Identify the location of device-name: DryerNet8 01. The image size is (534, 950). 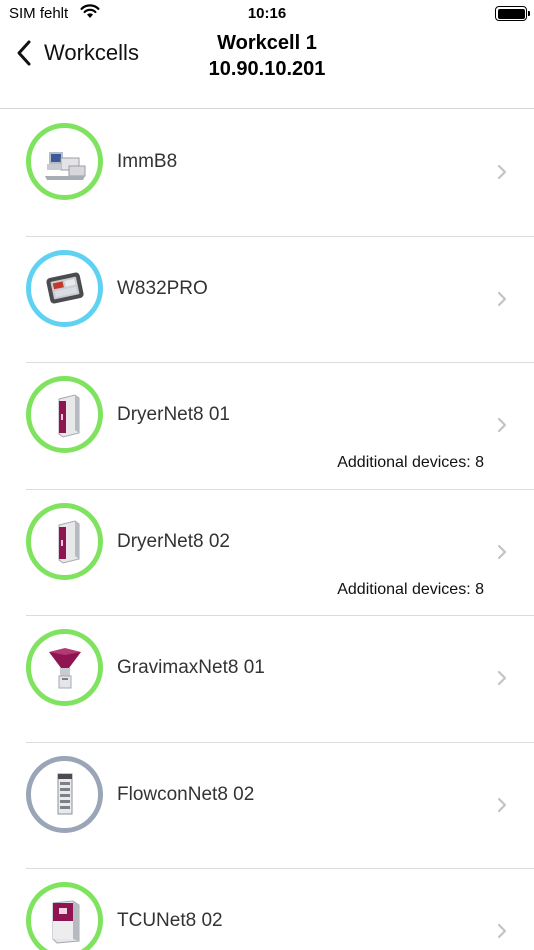
(173, 414).